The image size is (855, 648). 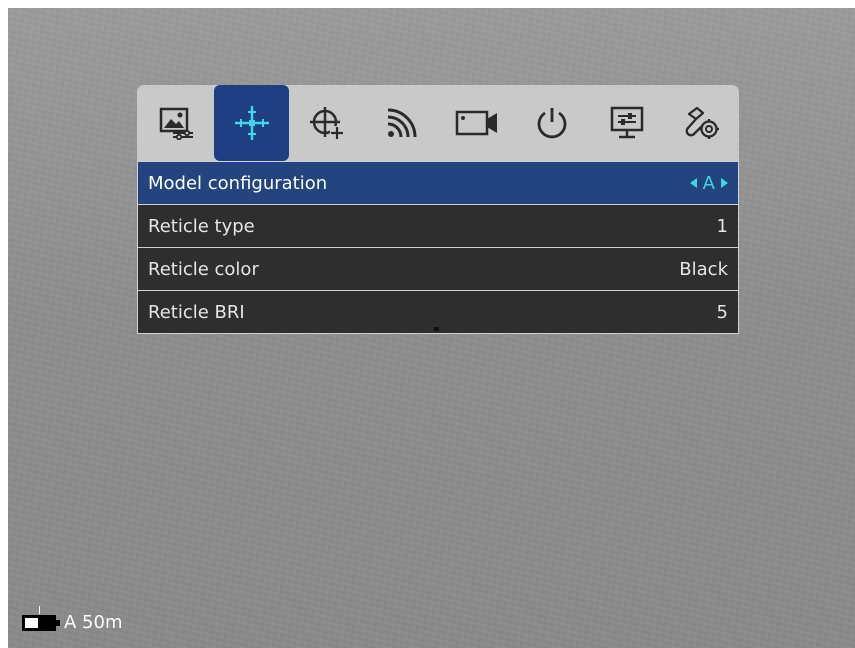 I want to click on status-bar: A 50m, so click(x=72, y=619).